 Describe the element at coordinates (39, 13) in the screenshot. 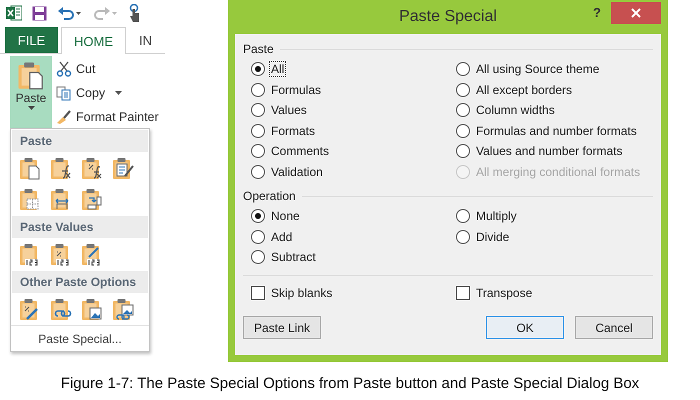

I see `save-icon` at that location.